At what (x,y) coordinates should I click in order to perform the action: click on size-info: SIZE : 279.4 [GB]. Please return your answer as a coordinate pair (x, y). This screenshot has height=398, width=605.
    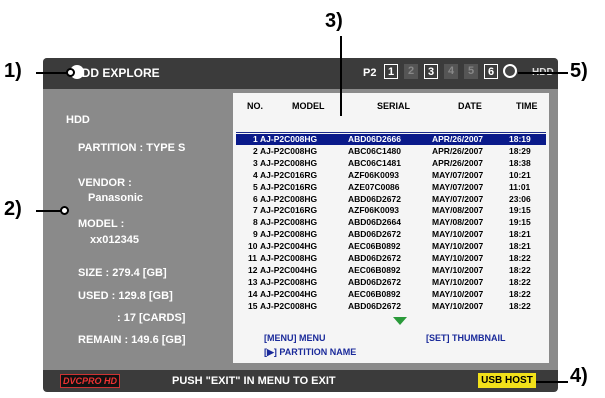
    Looking at the image, I should click on (122, 273).